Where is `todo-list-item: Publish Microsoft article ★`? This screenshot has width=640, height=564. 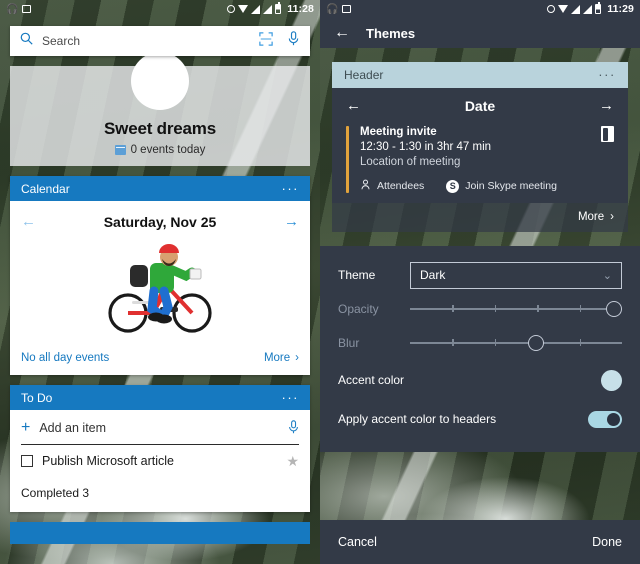 todo-list-item: Publish Microsoft article ★ is located at coordinates (160, 461).